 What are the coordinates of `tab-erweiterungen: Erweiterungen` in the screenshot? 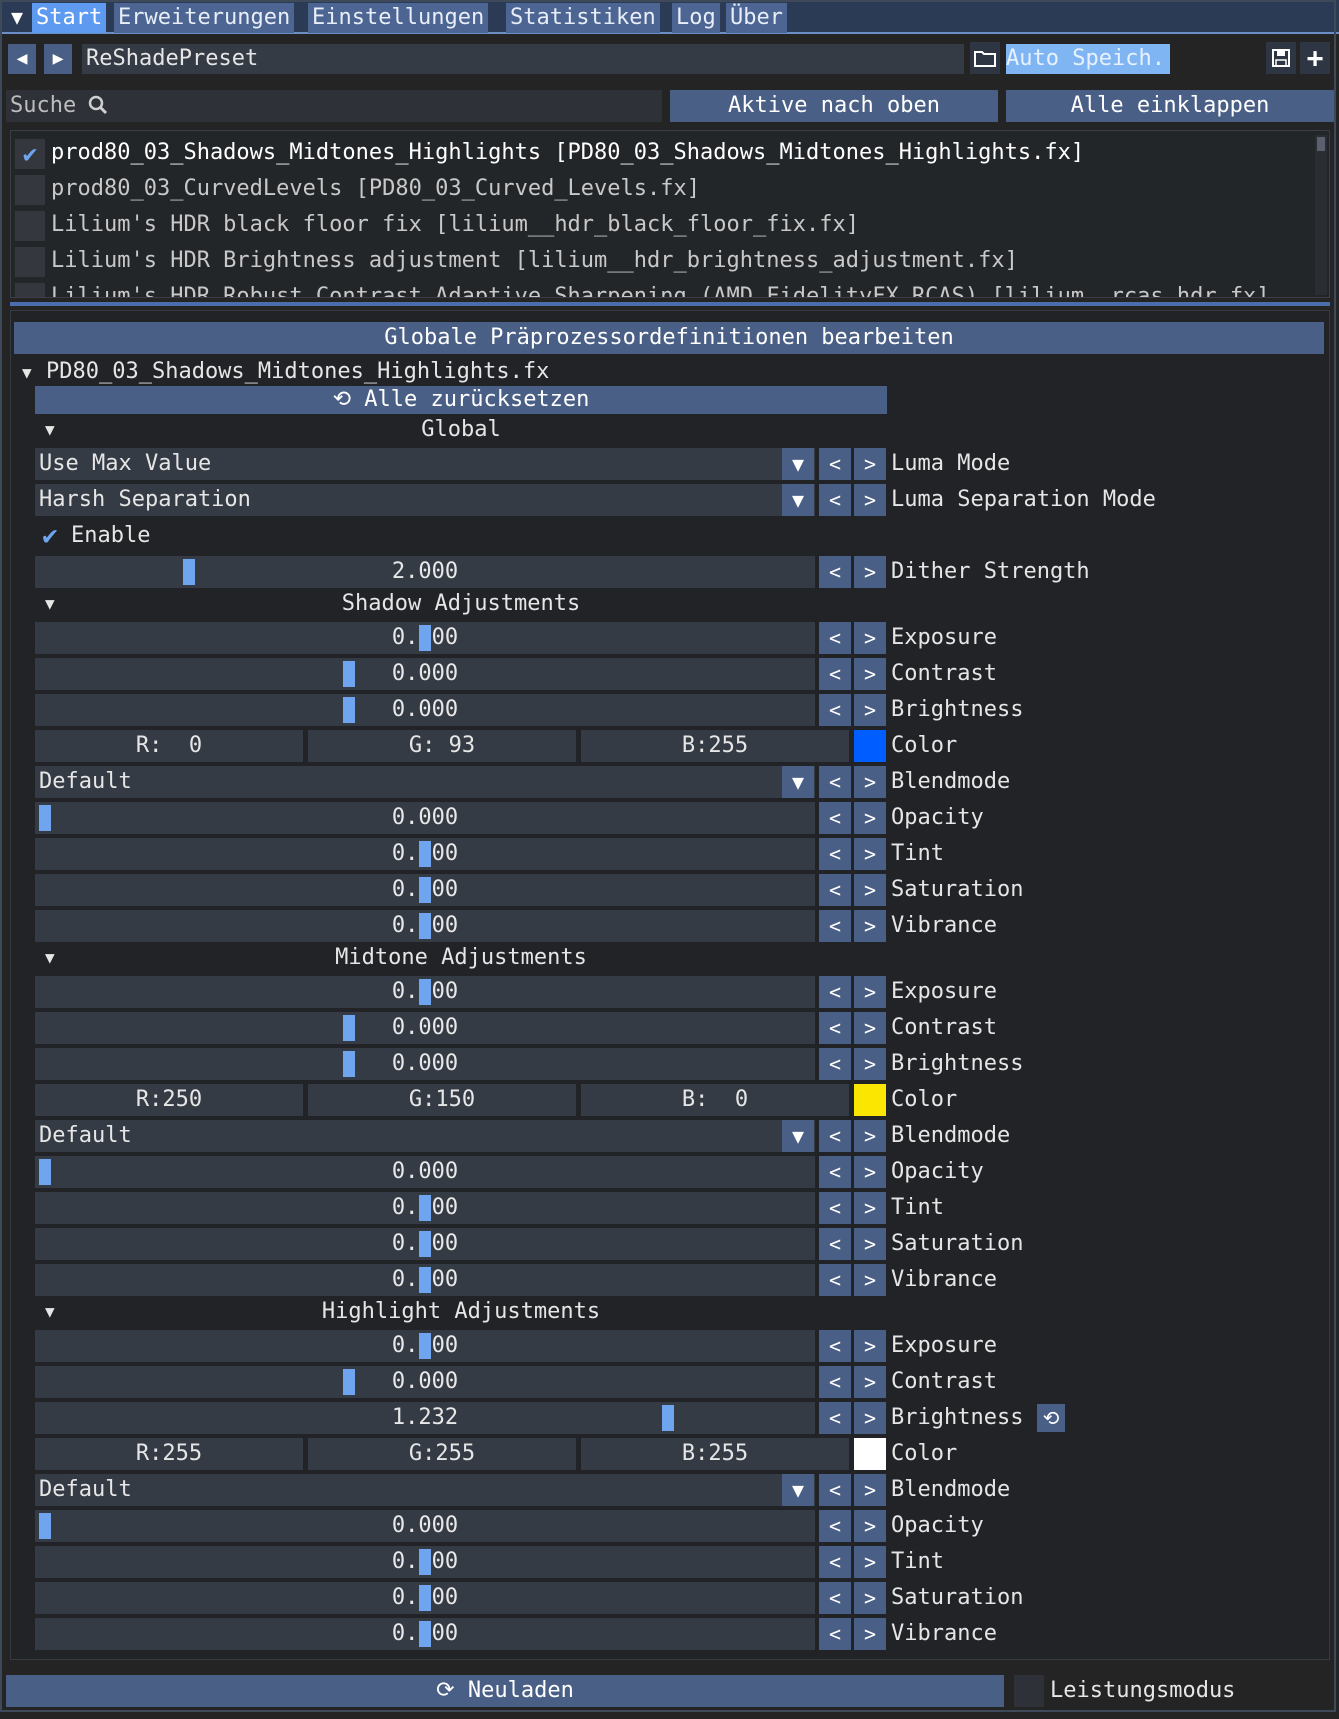 It's located at (204, 18).